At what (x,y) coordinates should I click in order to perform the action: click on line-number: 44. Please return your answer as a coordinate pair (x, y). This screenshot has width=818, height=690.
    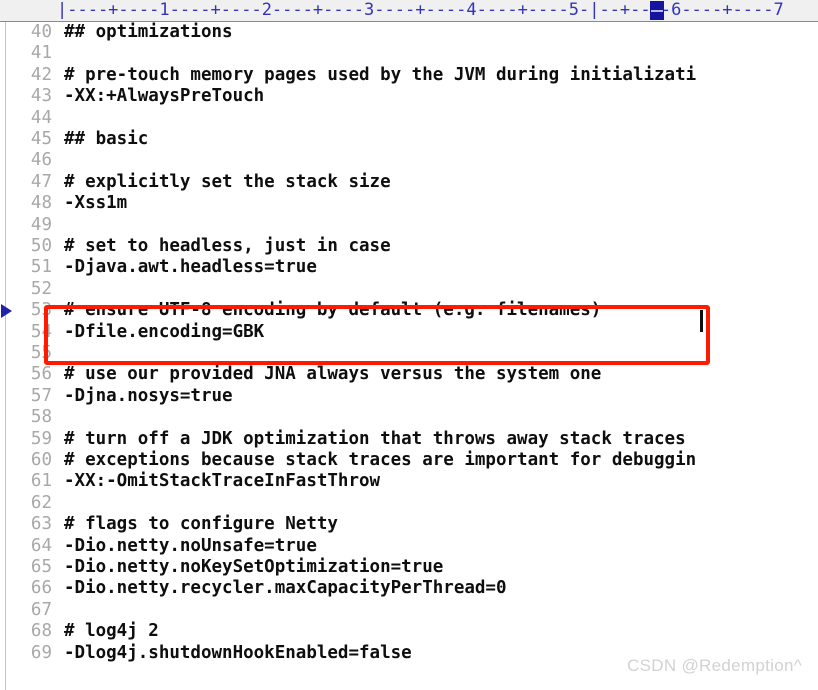
    Looking at the image, I should click on (41, 117).